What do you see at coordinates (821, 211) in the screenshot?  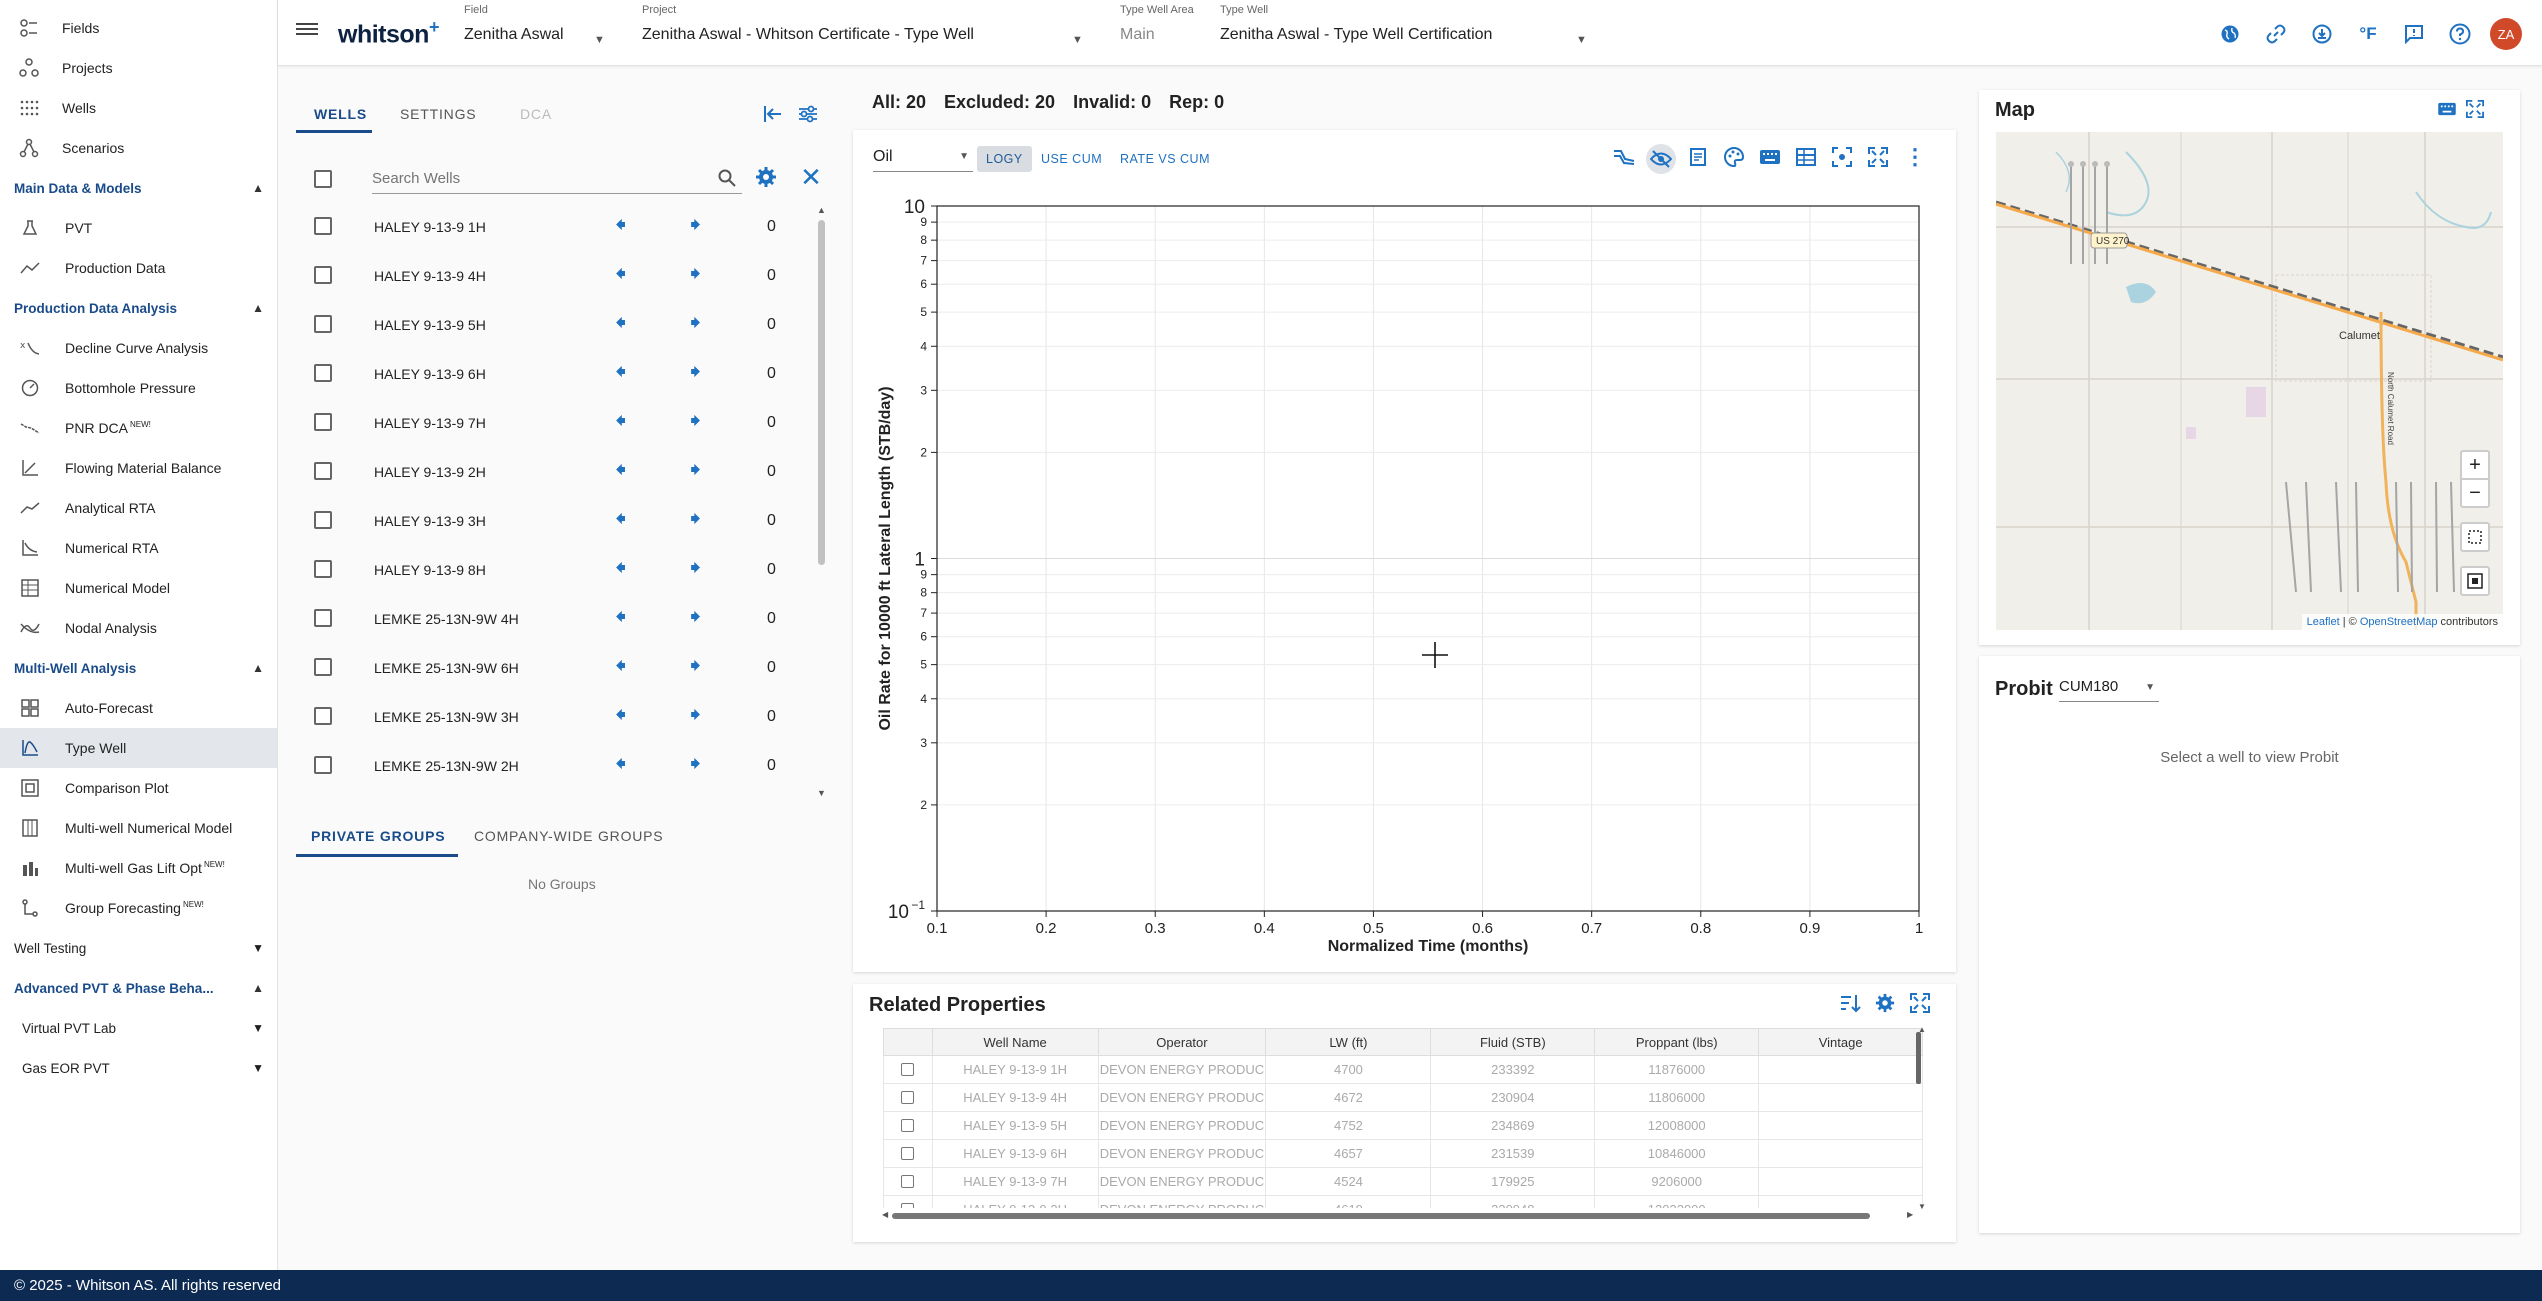 I see `scroll-up-icon: ▲` at bounding box center [821, 211].